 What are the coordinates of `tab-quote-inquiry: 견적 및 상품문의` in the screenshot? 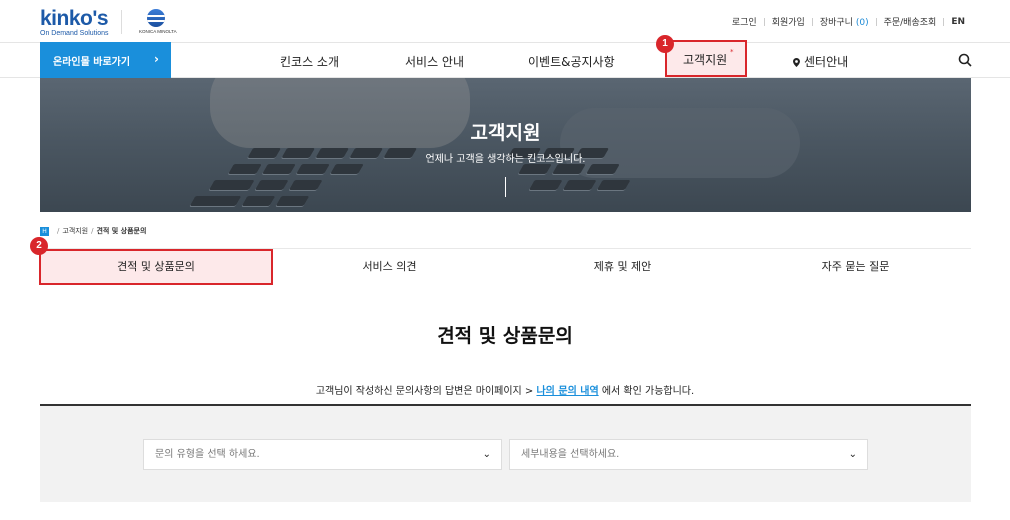 It's located at (156, 267).